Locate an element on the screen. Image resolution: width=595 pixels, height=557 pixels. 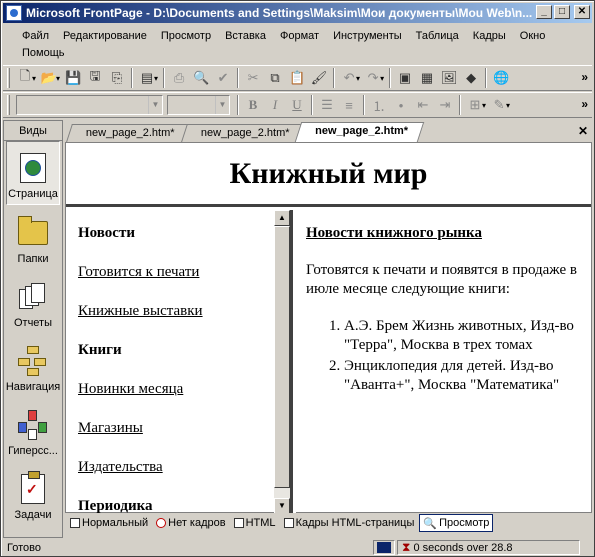
italic-icon: I is located at coordinates (275, 105).